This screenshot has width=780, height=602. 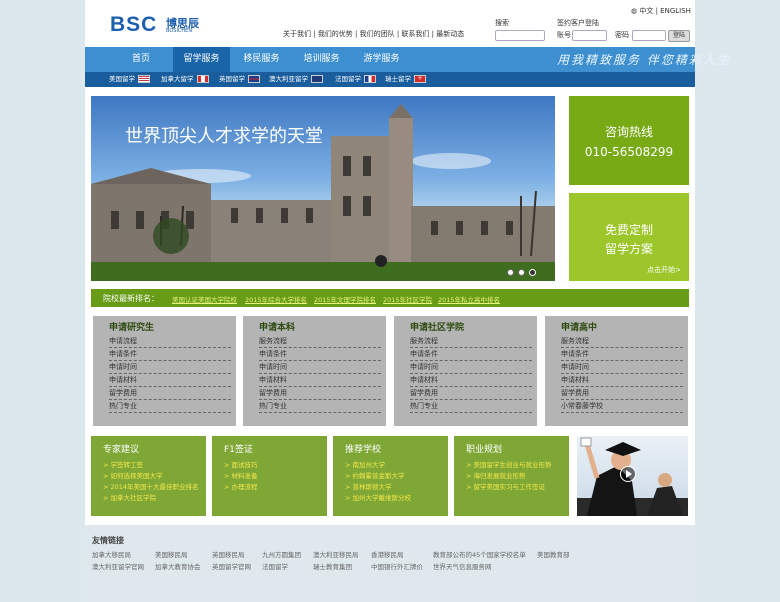 I want to click on category-title: 申请高中, so click(x=579, y=326).